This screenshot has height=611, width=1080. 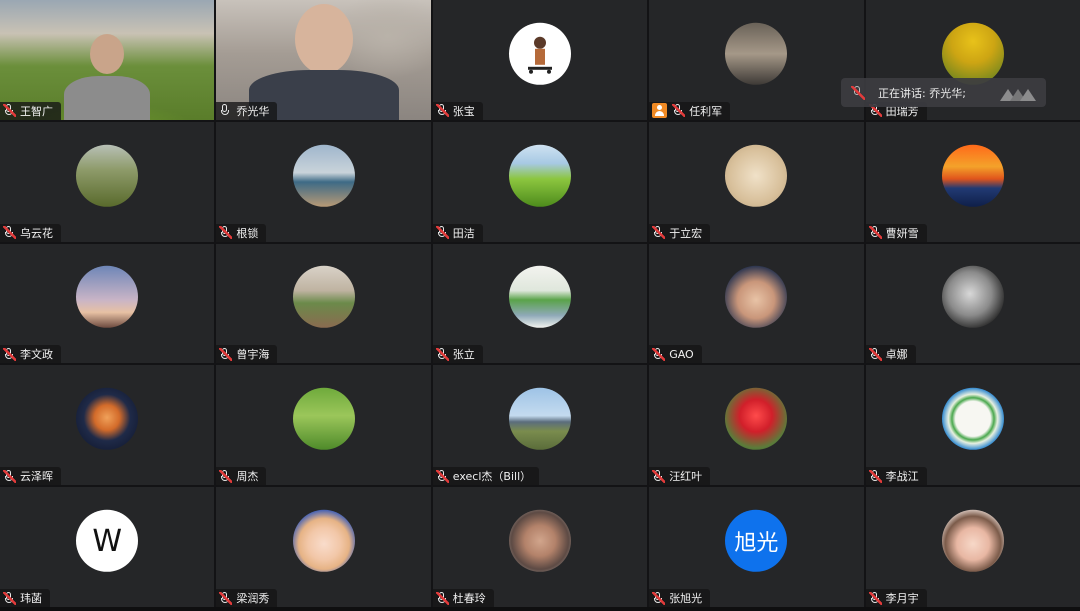 I want to click on avatar-initials: 旭光, so click(x=756, y=543).